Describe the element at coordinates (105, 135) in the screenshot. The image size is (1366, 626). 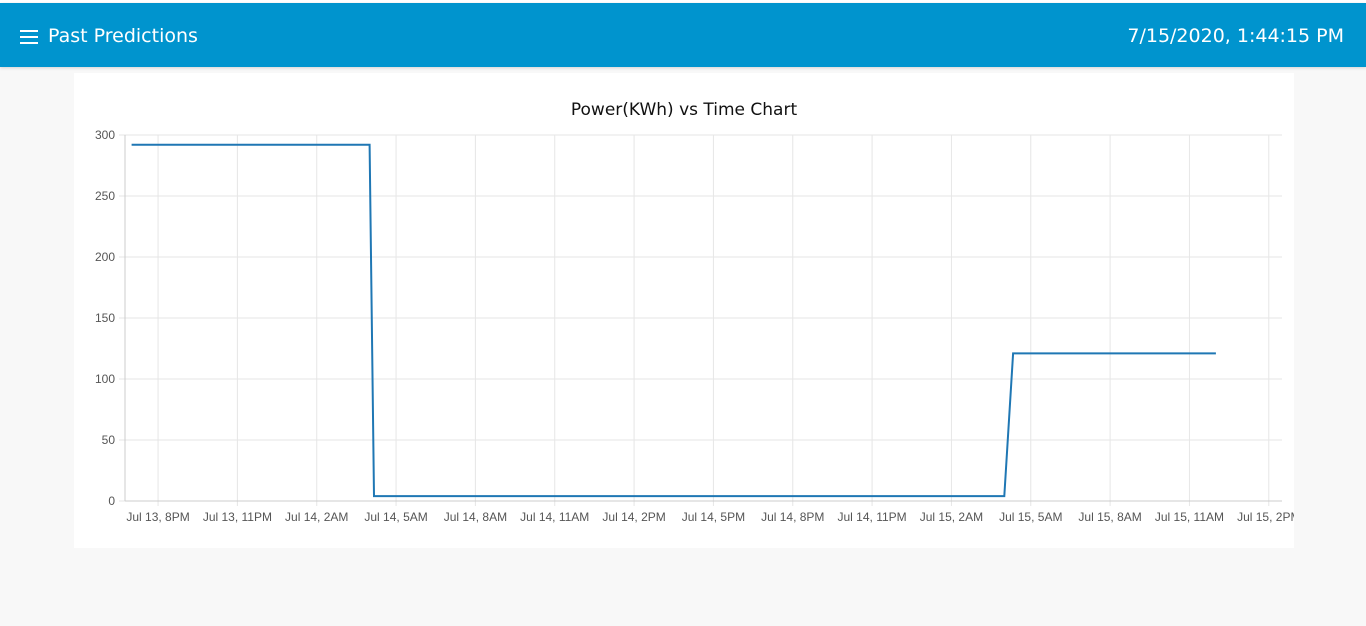
I see `y-tick-label: 300` at that location.